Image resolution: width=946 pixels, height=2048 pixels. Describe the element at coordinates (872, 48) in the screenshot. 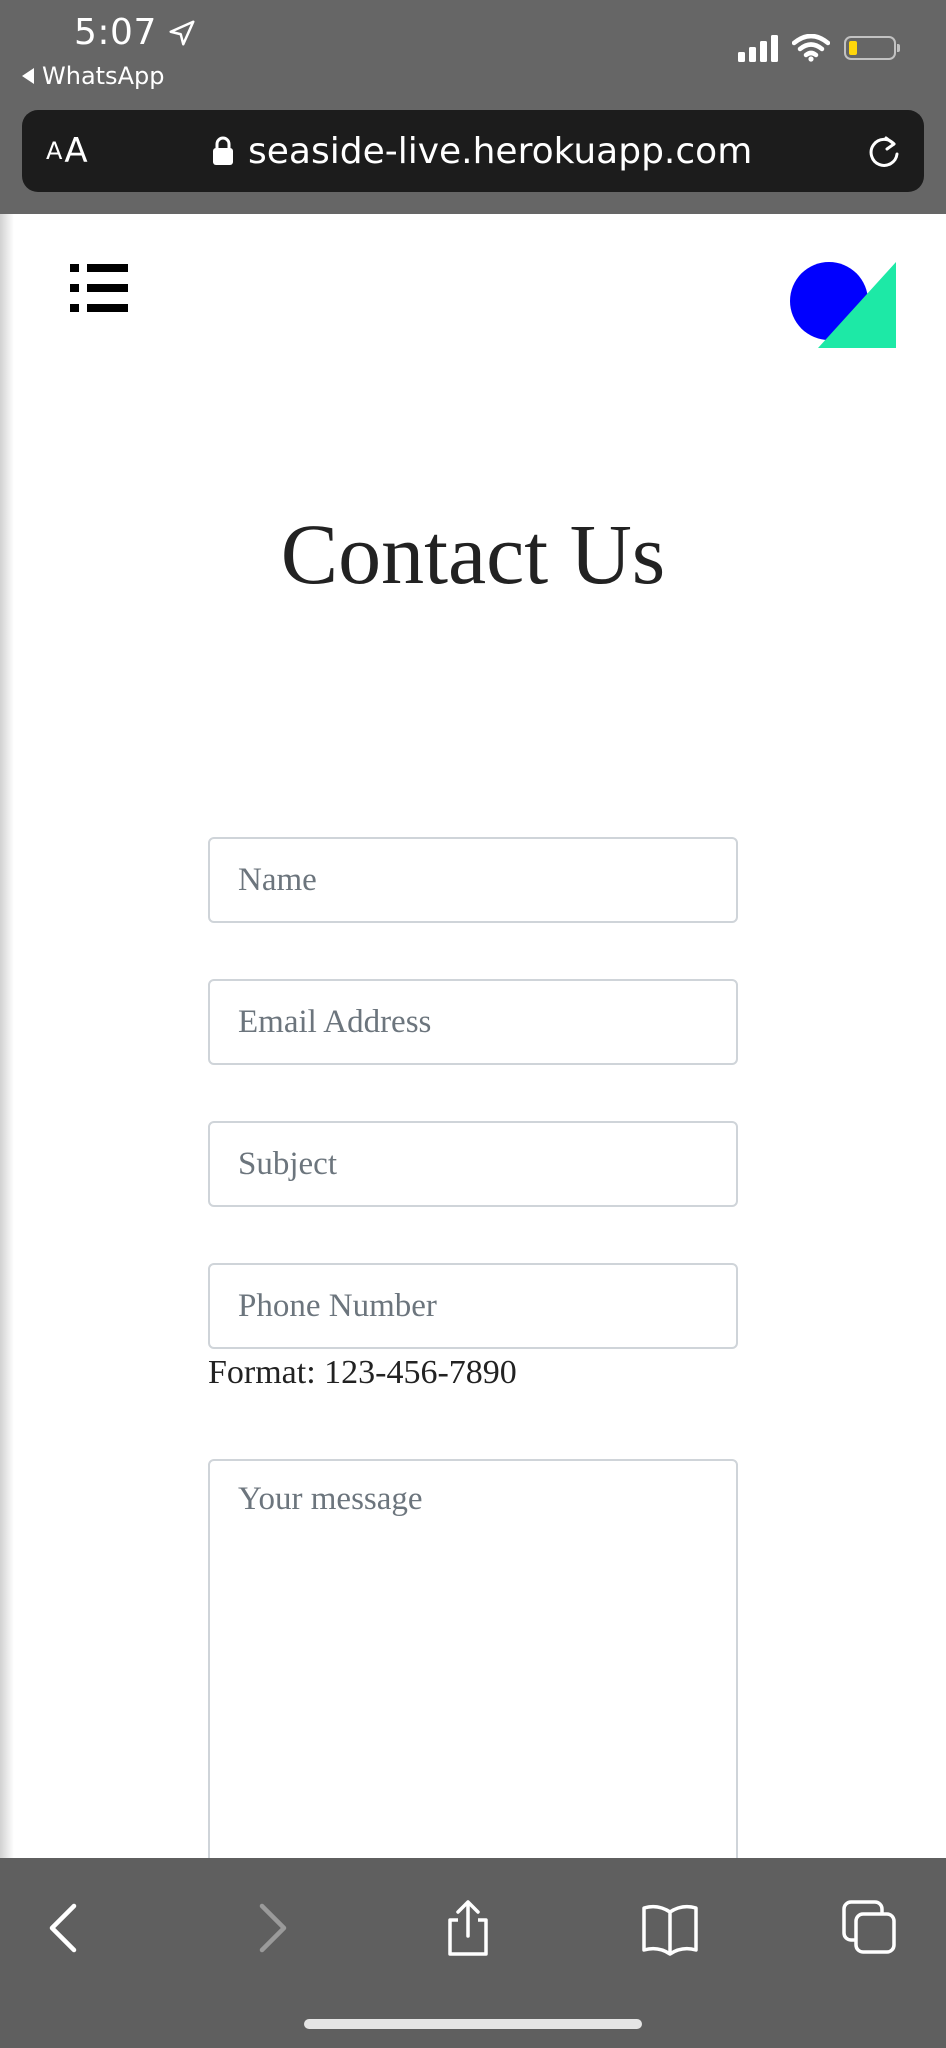

I see `battery-icon` at that location.